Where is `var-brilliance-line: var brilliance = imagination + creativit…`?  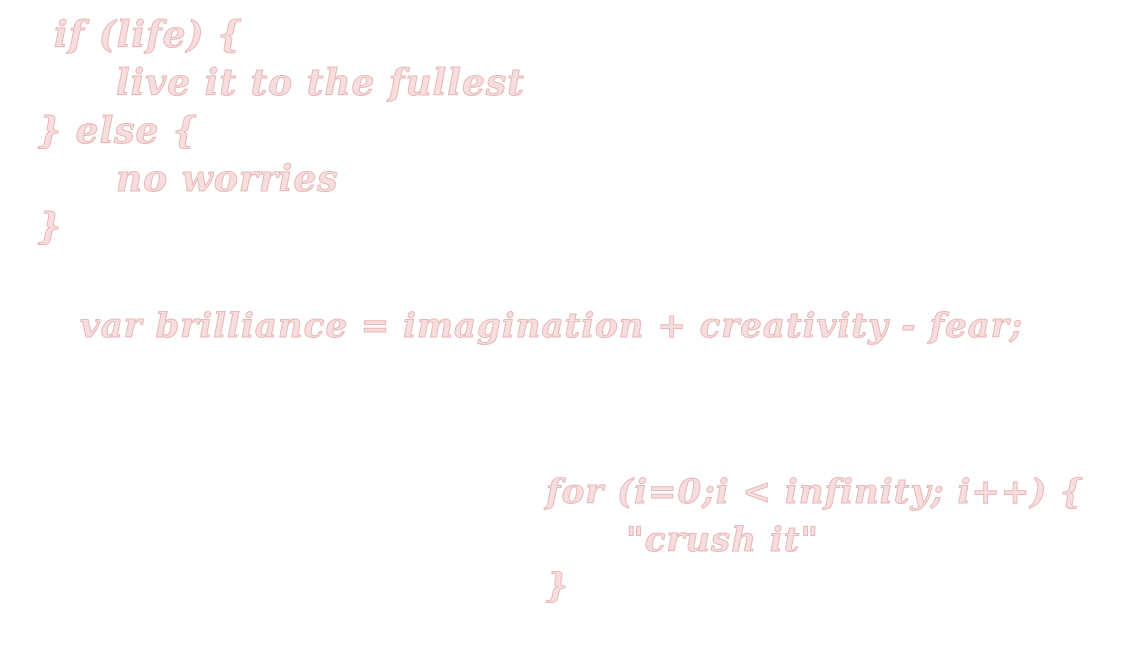
var-brilliance-line: var brilliance = imagination + creativit… is located at coordinates (551, 326).